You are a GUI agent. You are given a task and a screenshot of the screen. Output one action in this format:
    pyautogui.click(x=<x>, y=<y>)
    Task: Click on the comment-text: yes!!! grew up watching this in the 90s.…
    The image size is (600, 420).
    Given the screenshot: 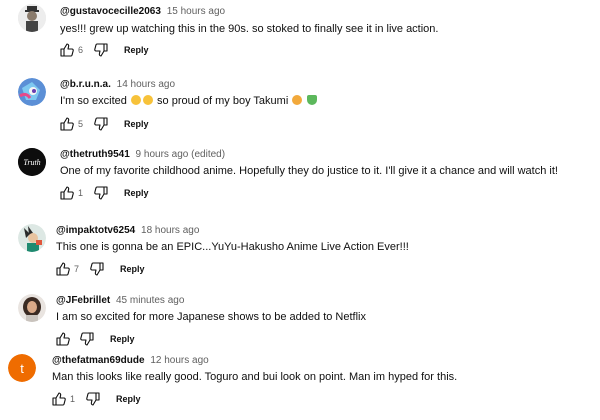 What is the action you would take?
    pyautogui.click(x=249, y=29)
    